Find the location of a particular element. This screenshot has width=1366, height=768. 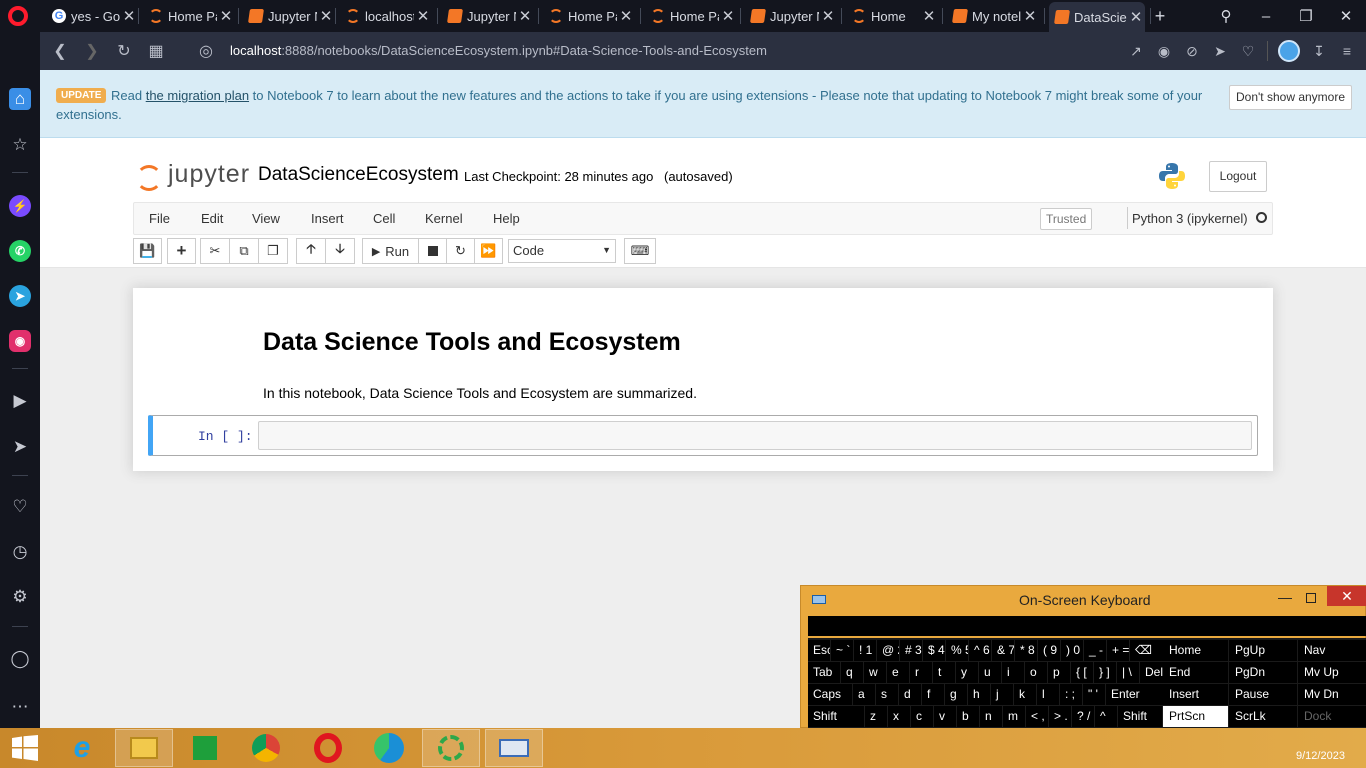

internet-explorer-icon: e is located at coordinates (82, 748).